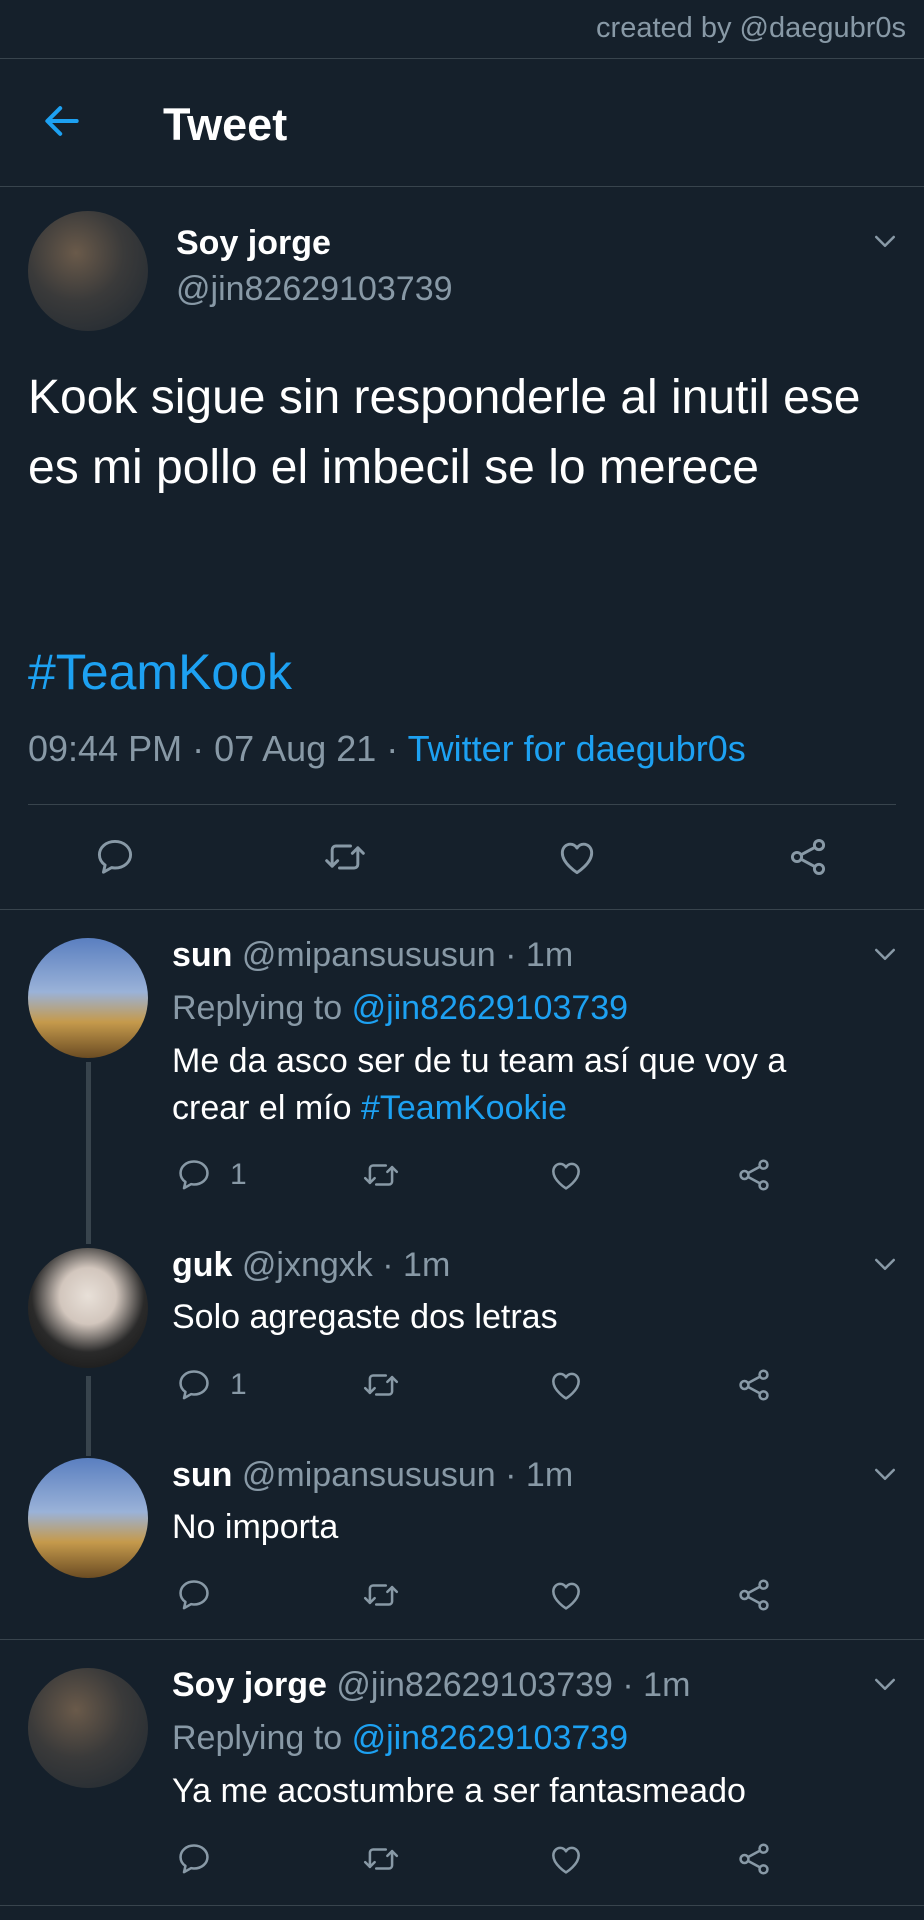 Image resolution: width=924 pixels, height=1920 pixels. I want to click on back-arrow-icon, so click(62, 121).